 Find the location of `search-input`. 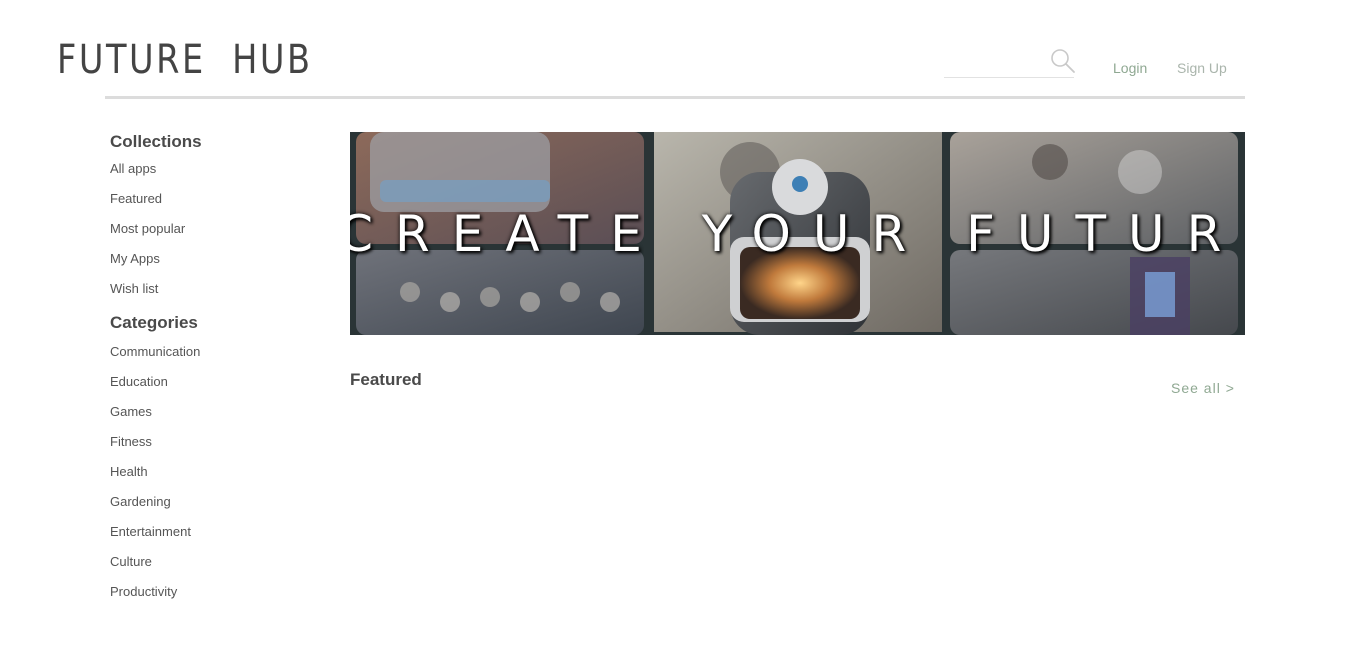

search-input is located at coordinates (996, 61).